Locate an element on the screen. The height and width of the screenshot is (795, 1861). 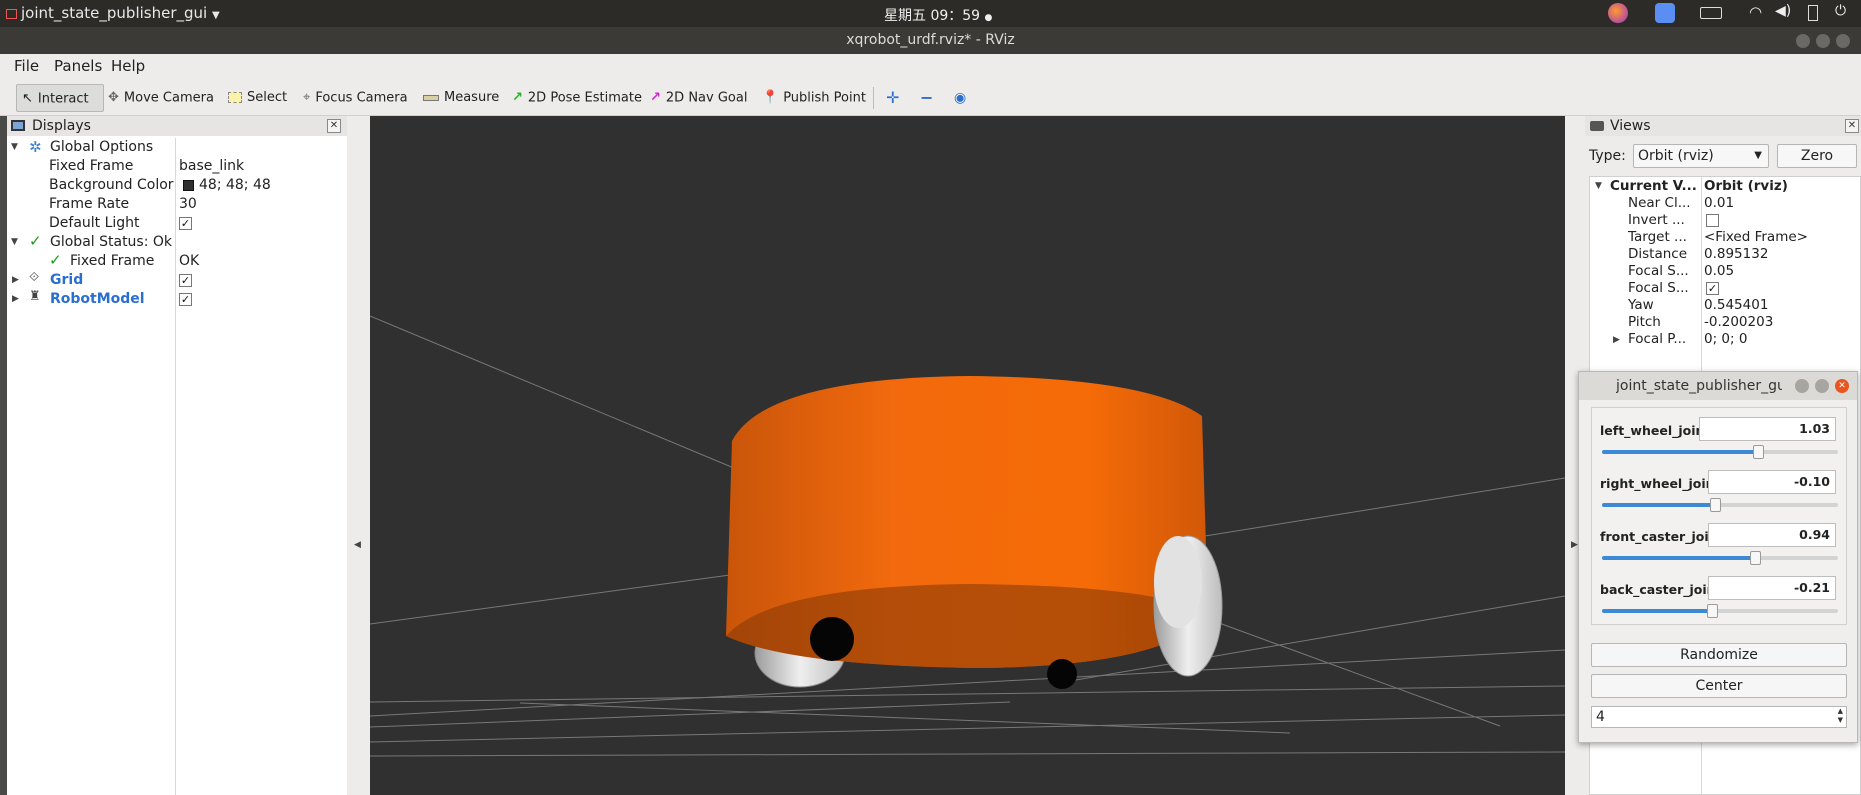
joint-gui-titlebar: joint_state_publisher_gui ✕ is located at coordinates (1718, 386).